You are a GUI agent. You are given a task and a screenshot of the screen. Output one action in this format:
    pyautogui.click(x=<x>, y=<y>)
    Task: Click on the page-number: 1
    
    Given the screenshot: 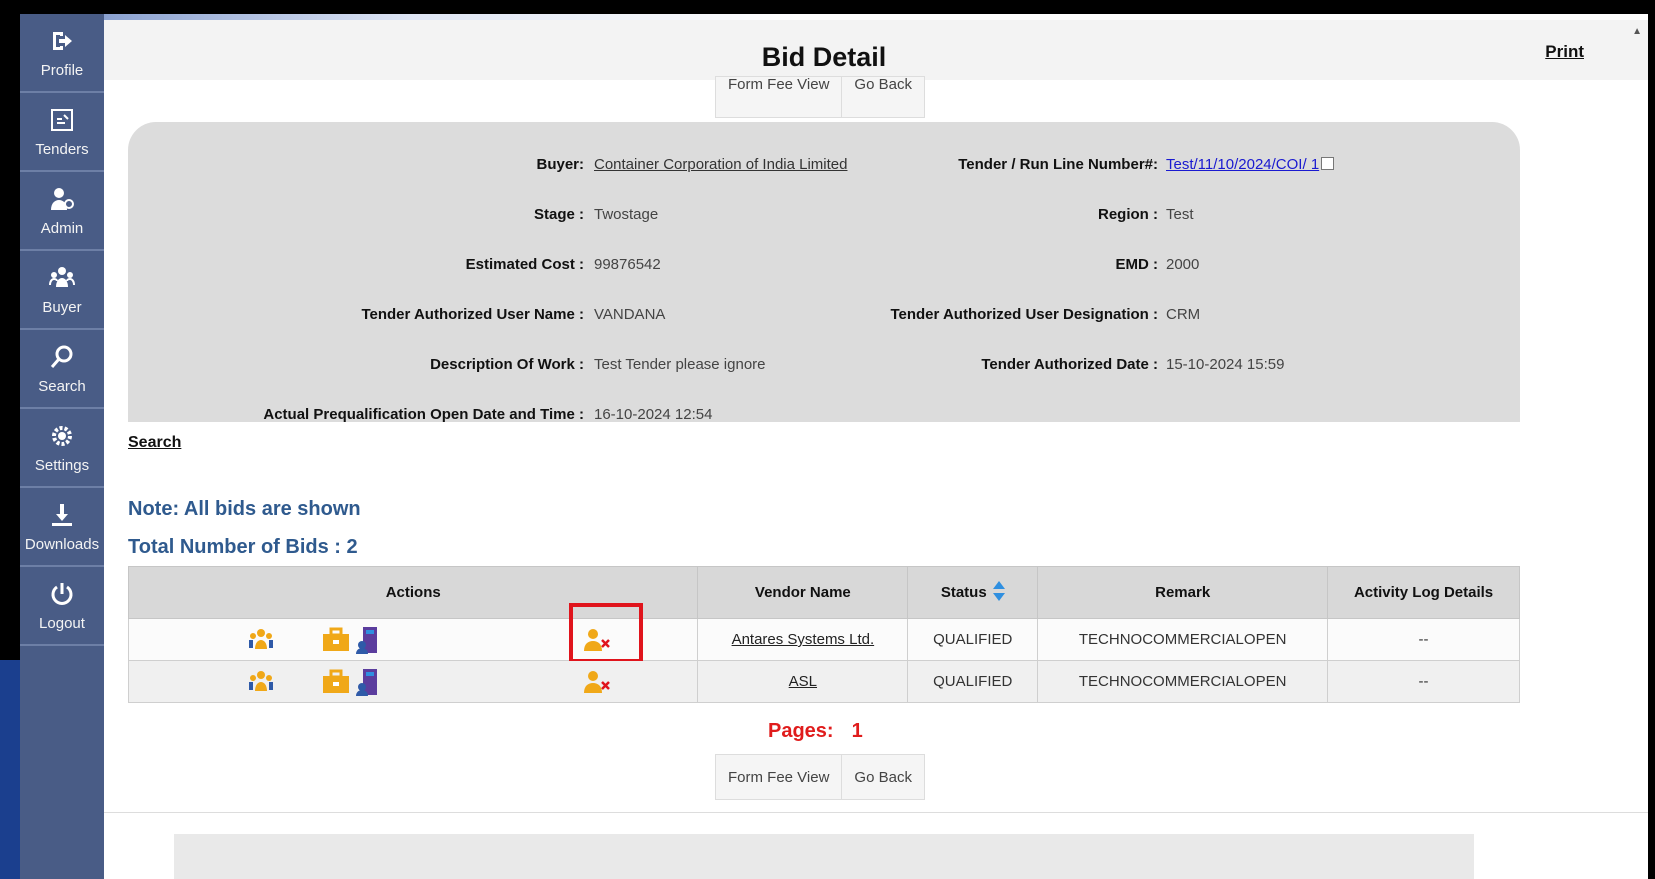 What is the action you would take?
    pyautogui.click(x=857, y=731)
    